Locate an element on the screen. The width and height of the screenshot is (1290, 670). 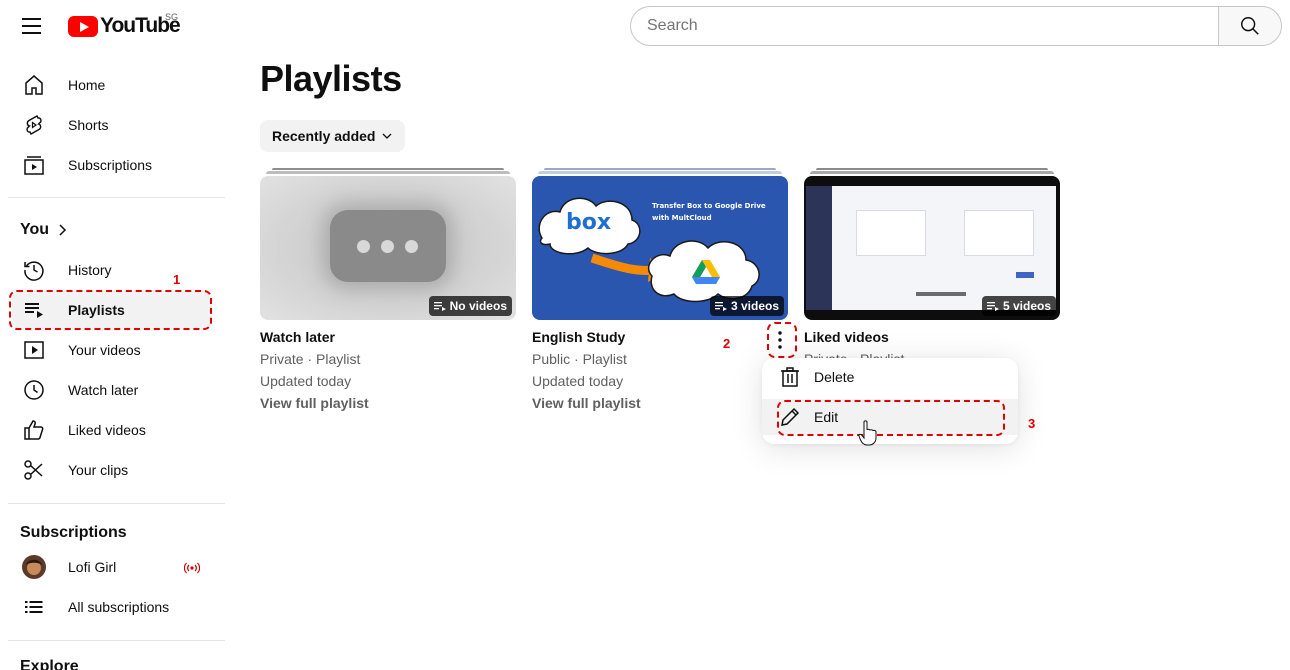
playlist-visibility: Private · Playlist is located at coordinates (310, 359).